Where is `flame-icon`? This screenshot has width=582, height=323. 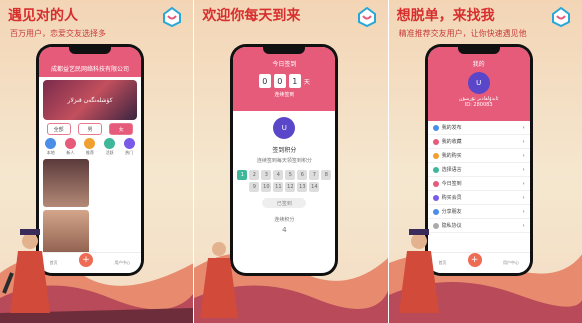 flame-icon is located at coordinates (110, 143).